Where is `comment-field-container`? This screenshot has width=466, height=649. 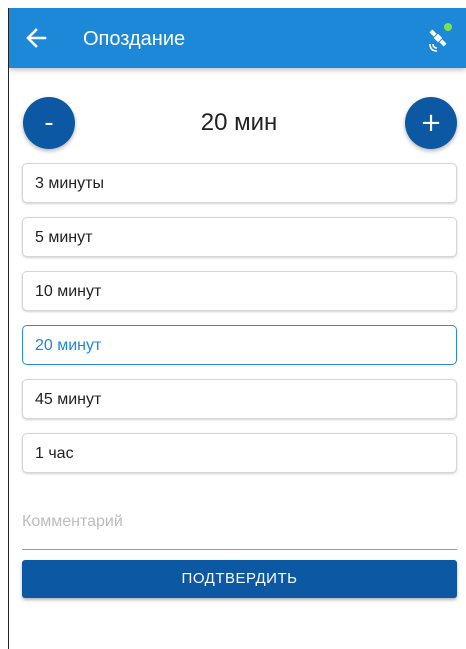 comment-field-container is located at coordinates (239, 527).